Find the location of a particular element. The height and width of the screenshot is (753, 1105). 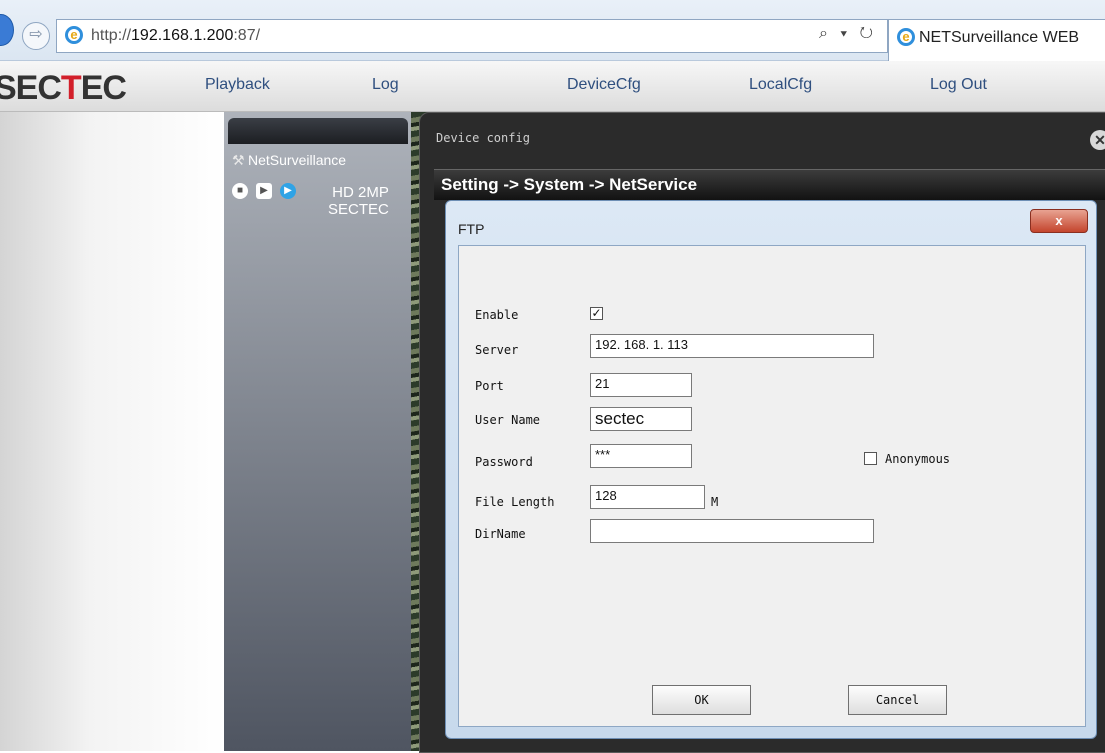

dirname-field is located at coordinates (732, 531).